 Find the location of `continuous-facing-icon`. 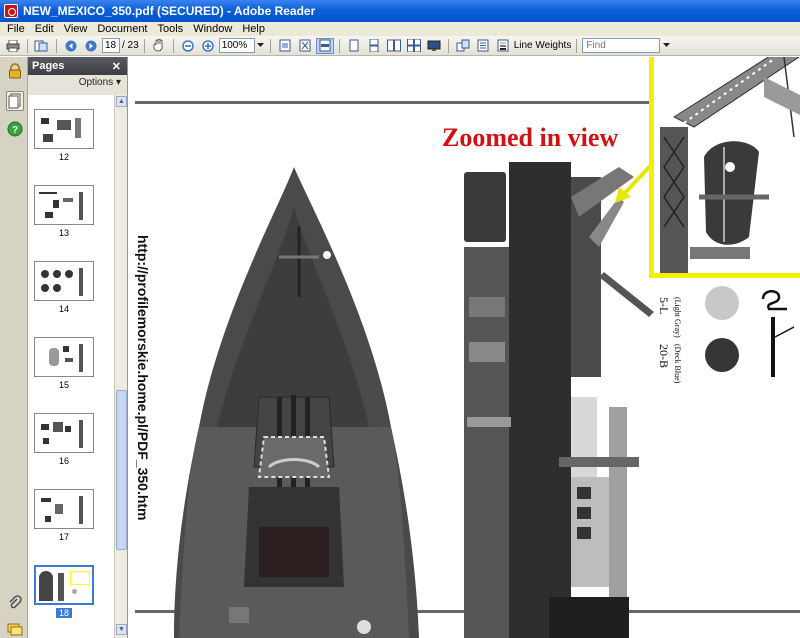

continuous-facing-icon is located at coordinates (414, 46).